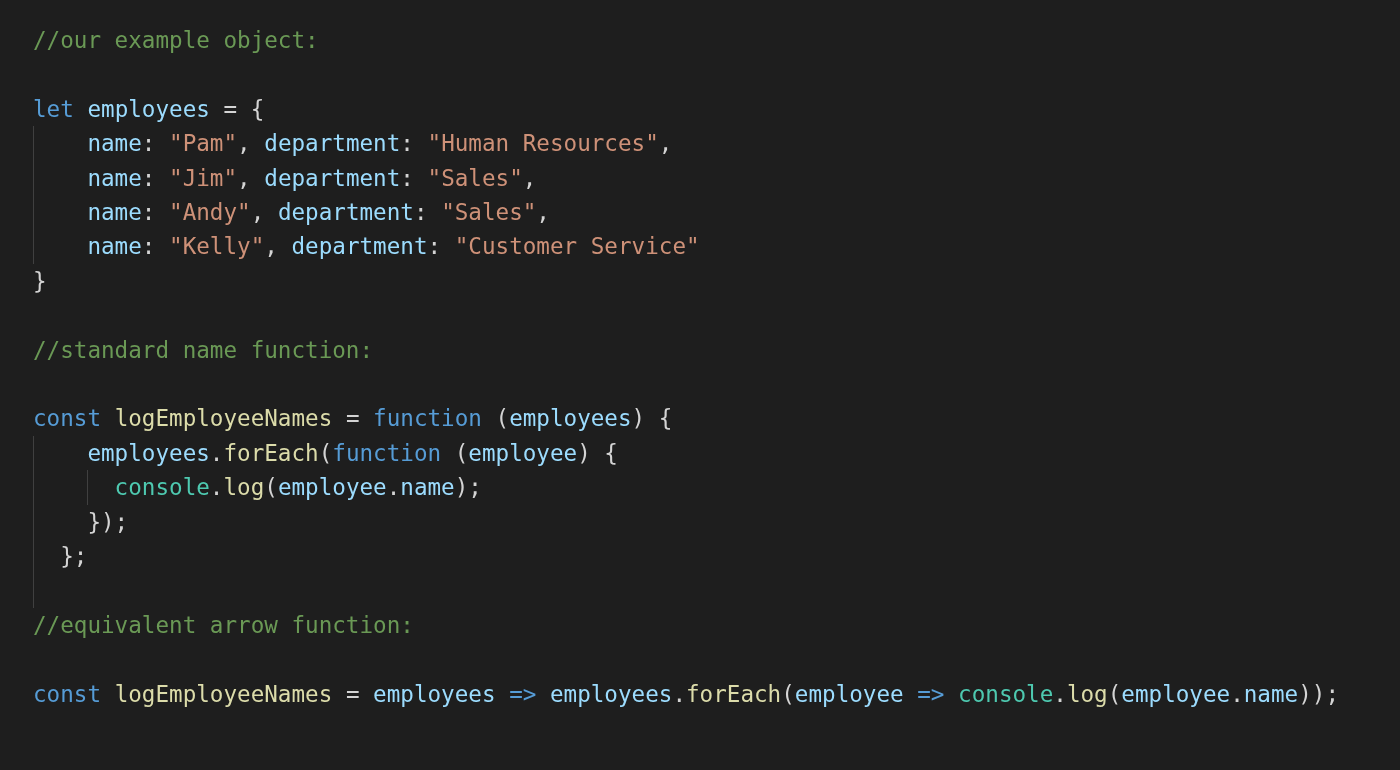  Describe the element at coordinates (353, 419) in the screenshot. I see `code-line: const logEmployeeNames = function (employees) {` at that location.